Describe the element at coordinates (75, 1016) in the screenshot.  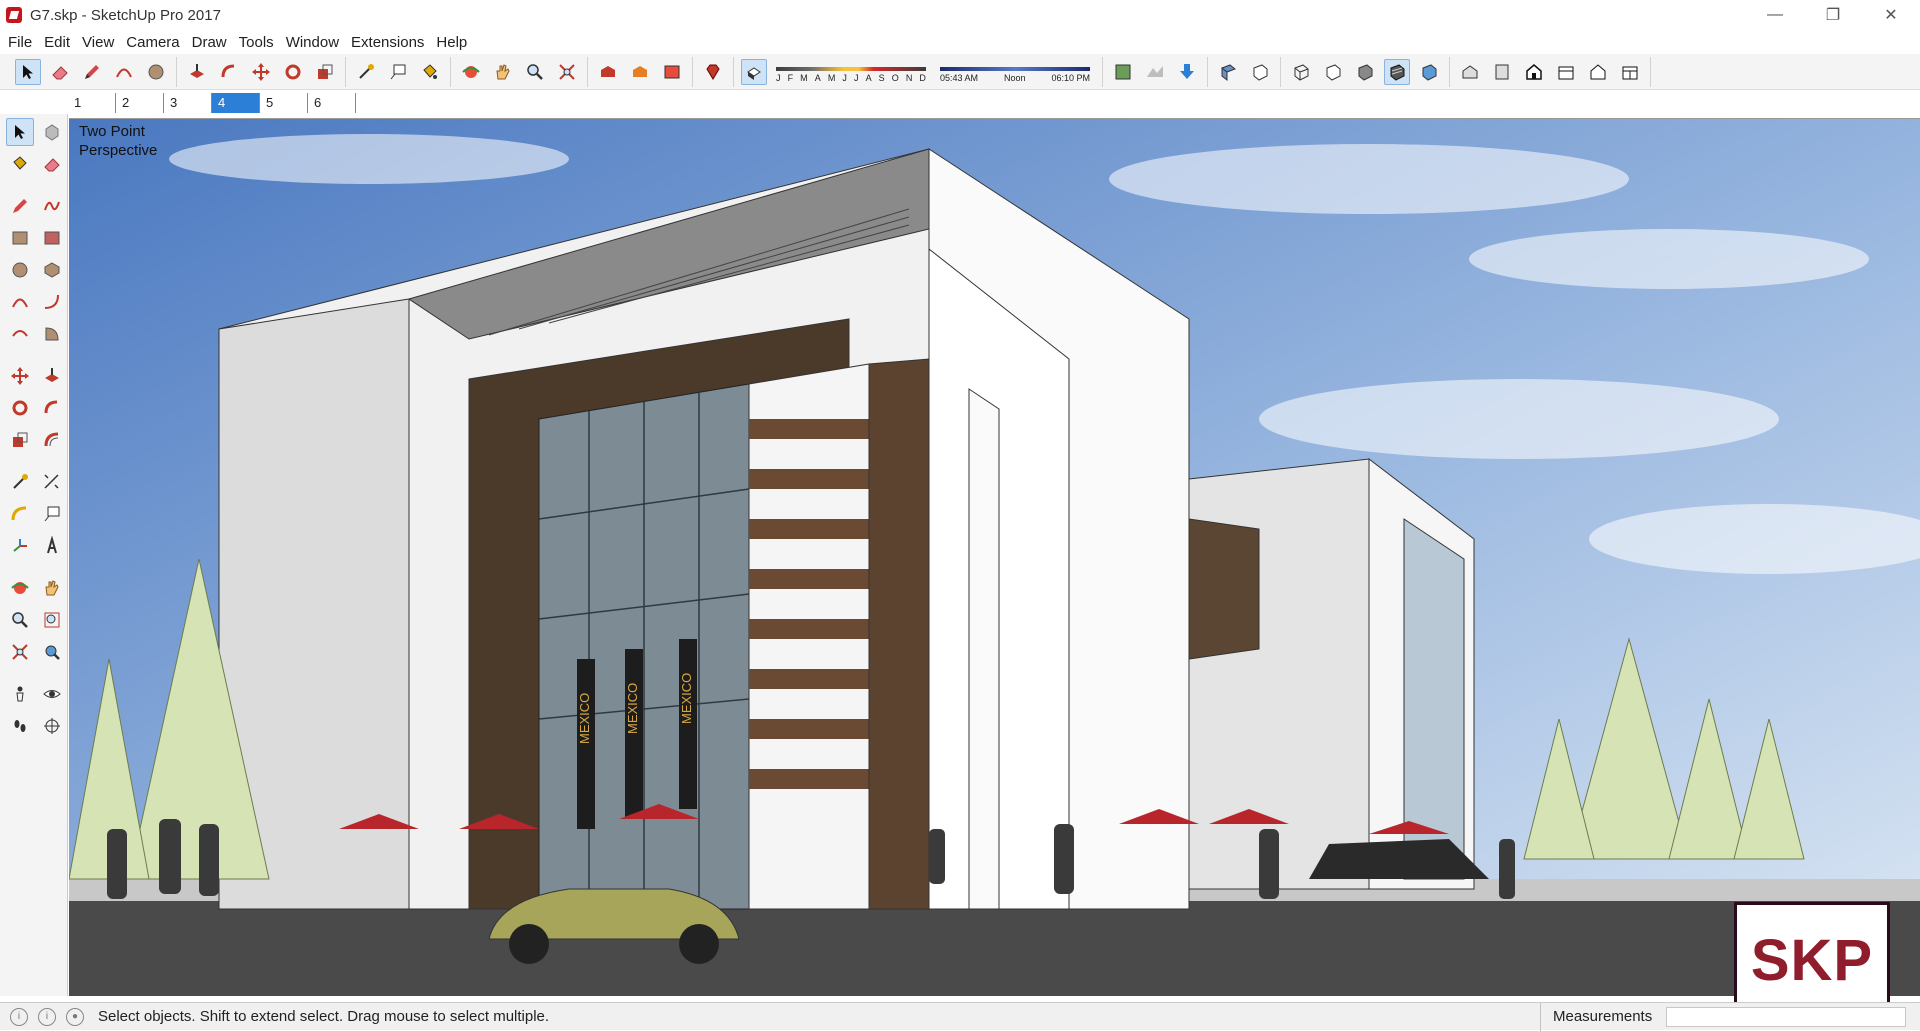
I see `user-account-icon: ●` at that location.